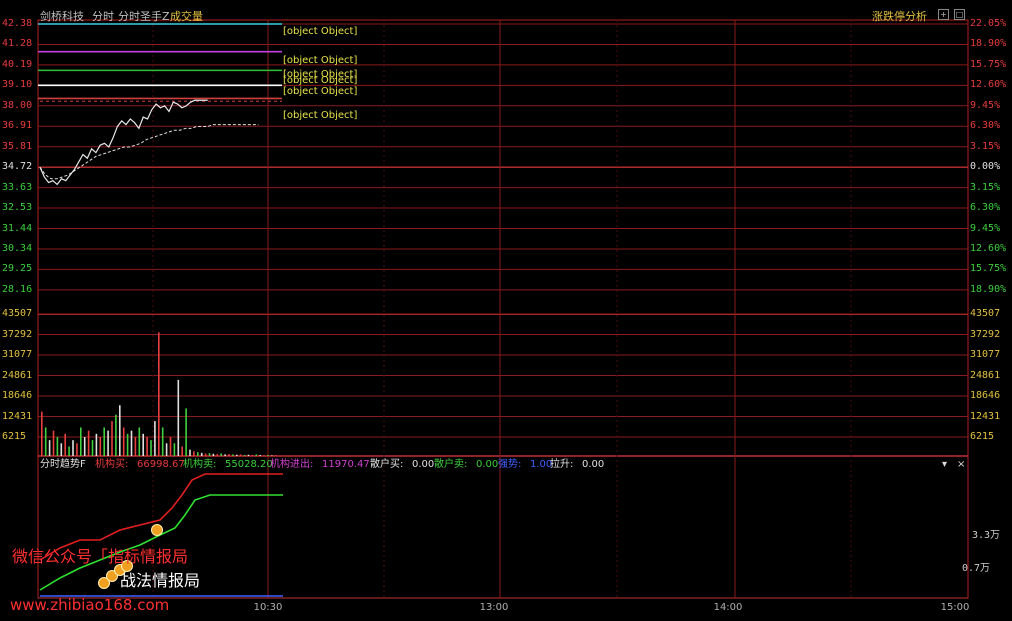  I want to click on price-series, so click(149, 142).